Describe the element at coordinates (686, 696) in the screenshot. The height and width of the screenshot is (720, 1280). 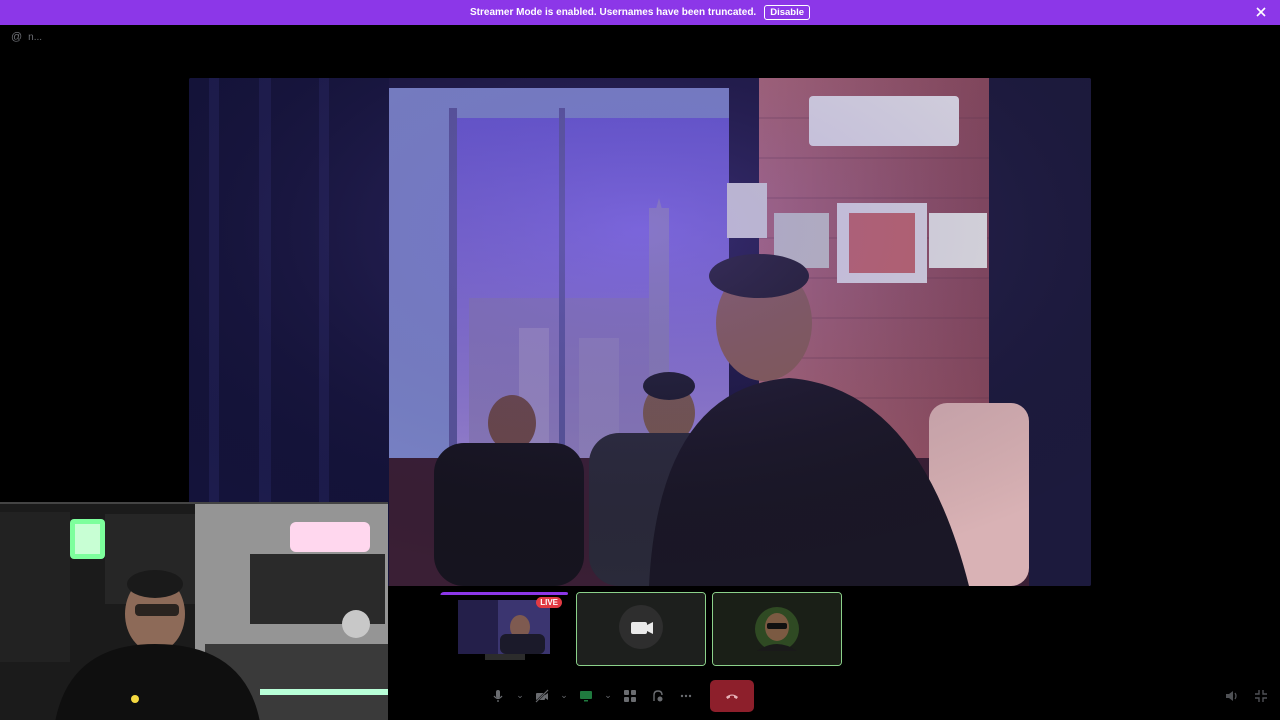
I see `more-icon` at that location.